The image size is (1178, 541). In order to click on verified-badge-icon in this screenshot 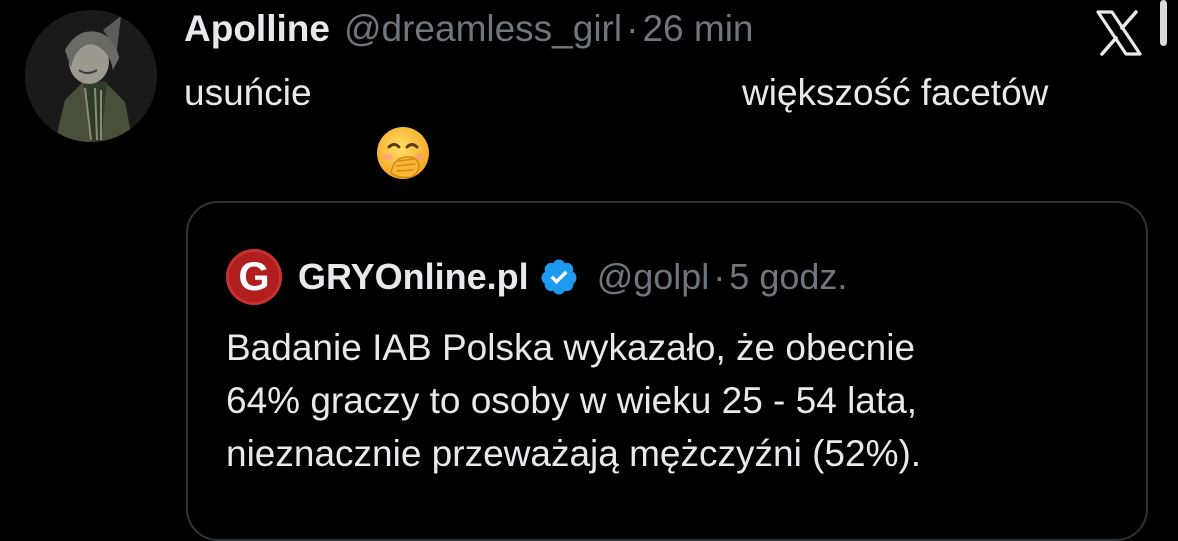, I will do `click(559, 277)`.